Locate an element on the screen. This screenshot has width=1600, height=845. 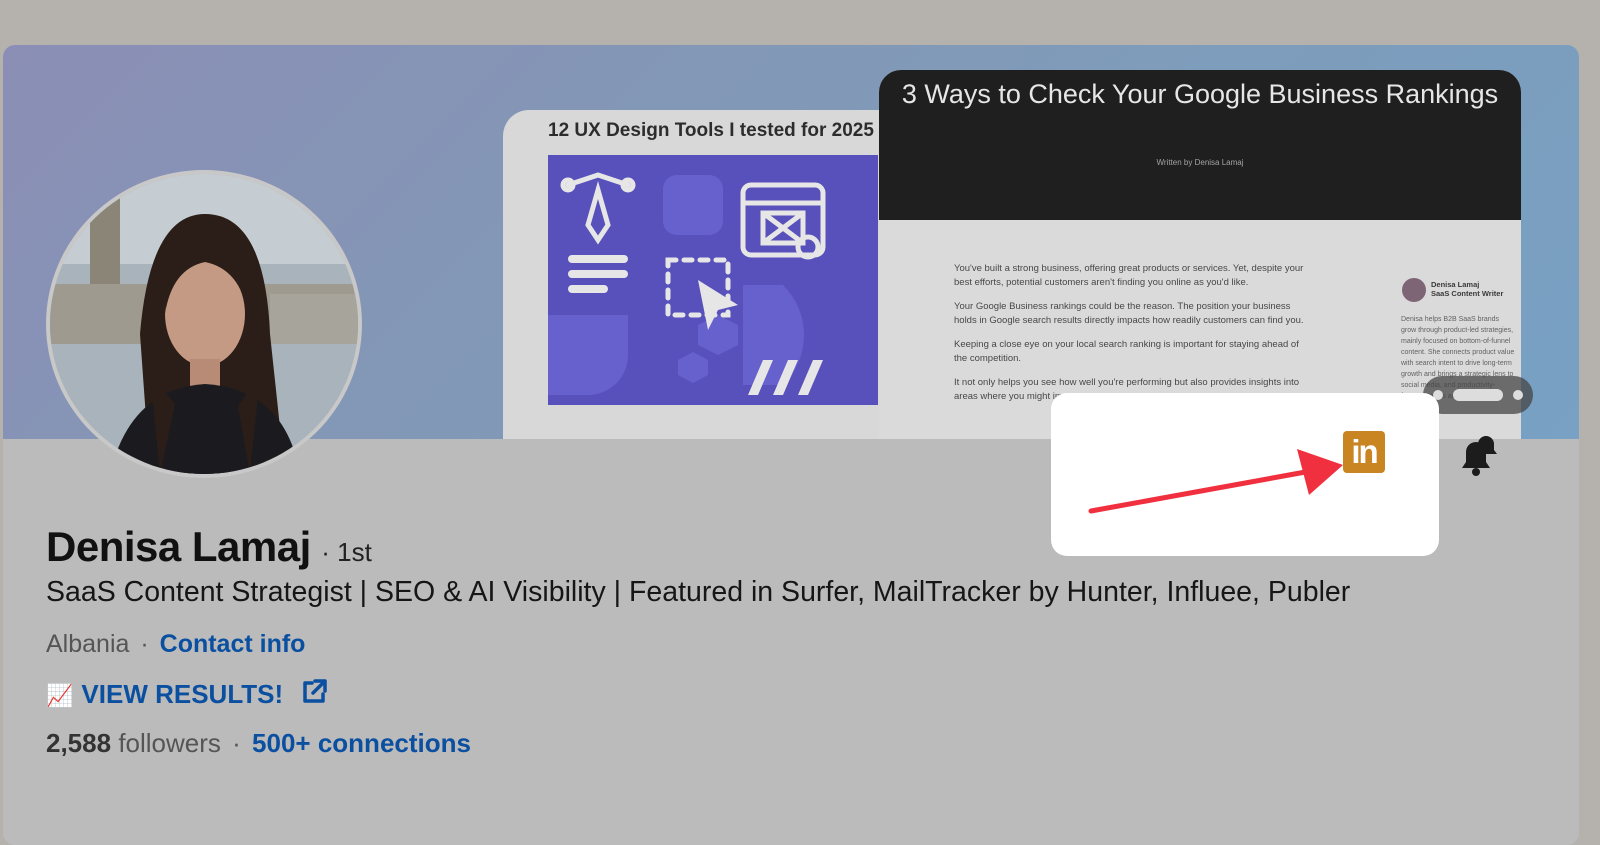
slide-byline: Written by Denisa Lamaj is located at coordinates (1200, 162).